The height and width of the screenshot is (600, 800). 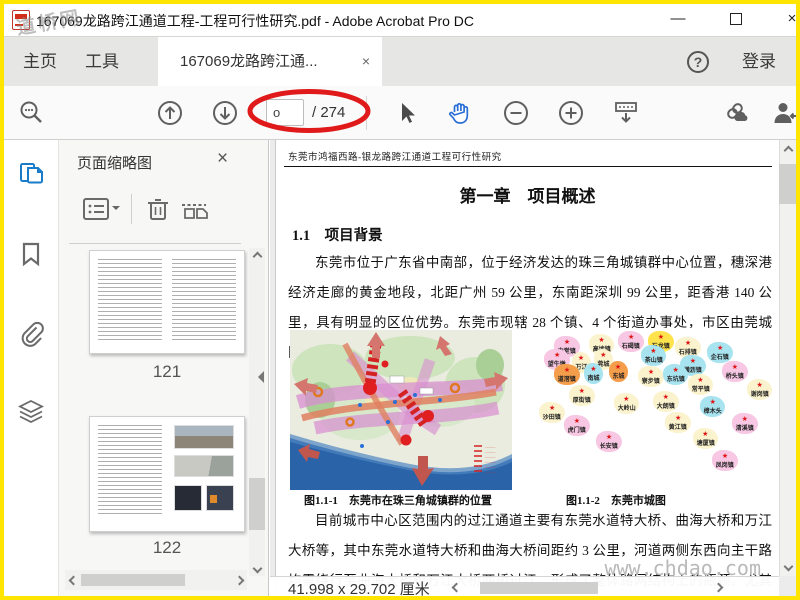 I want to click on town-label: 寮步镇, so click(x=650, y=381).